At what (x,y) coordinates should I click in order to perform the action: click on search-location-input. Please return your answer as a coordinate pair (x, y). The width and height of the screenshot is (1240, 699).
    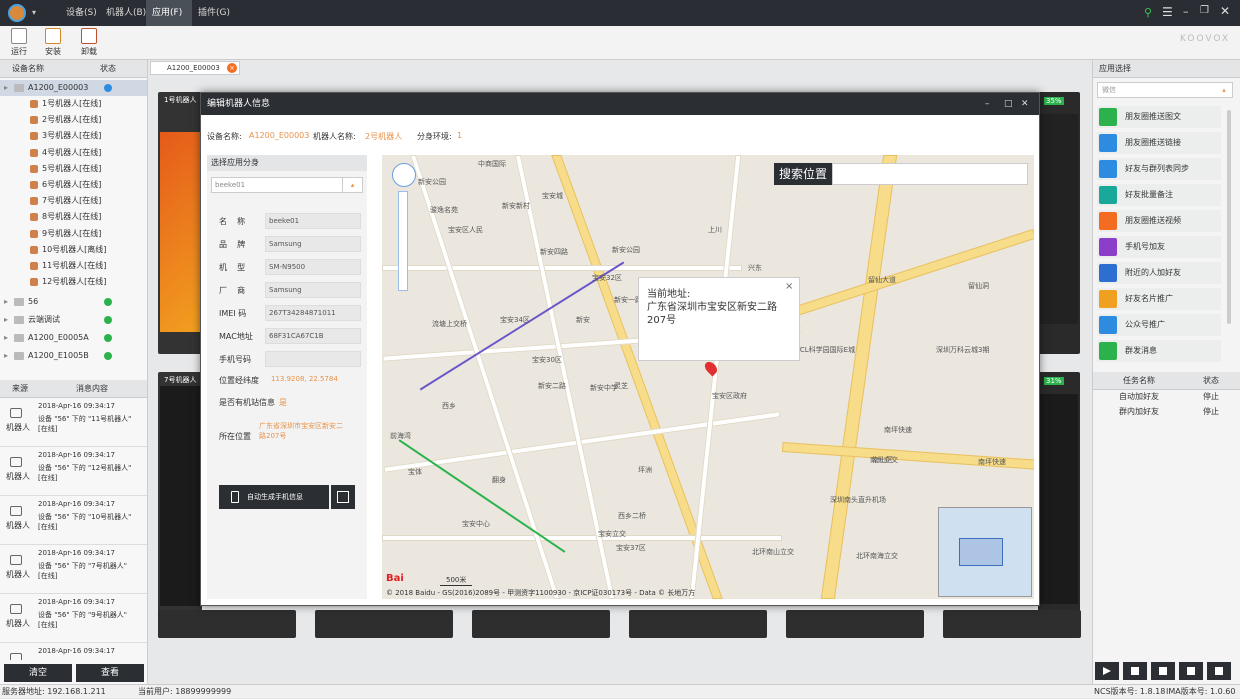
    Looking at the image, I should click on (930, 174).